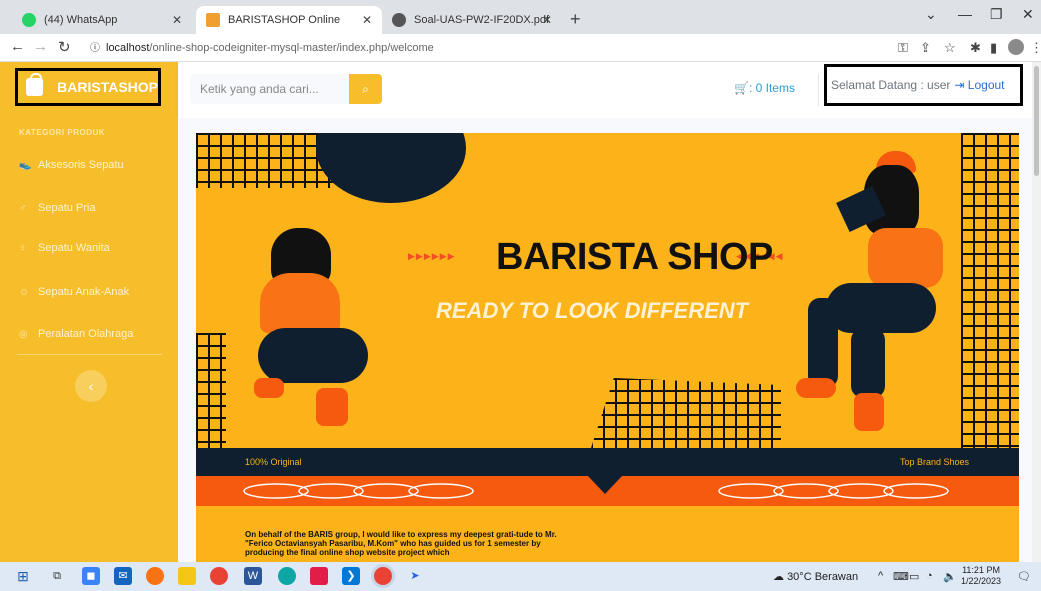 This screenshot has width=1041, height=591. Describe the element at coordinates (211, 390) in the screenshot. I see `grid-pattern` at that location.